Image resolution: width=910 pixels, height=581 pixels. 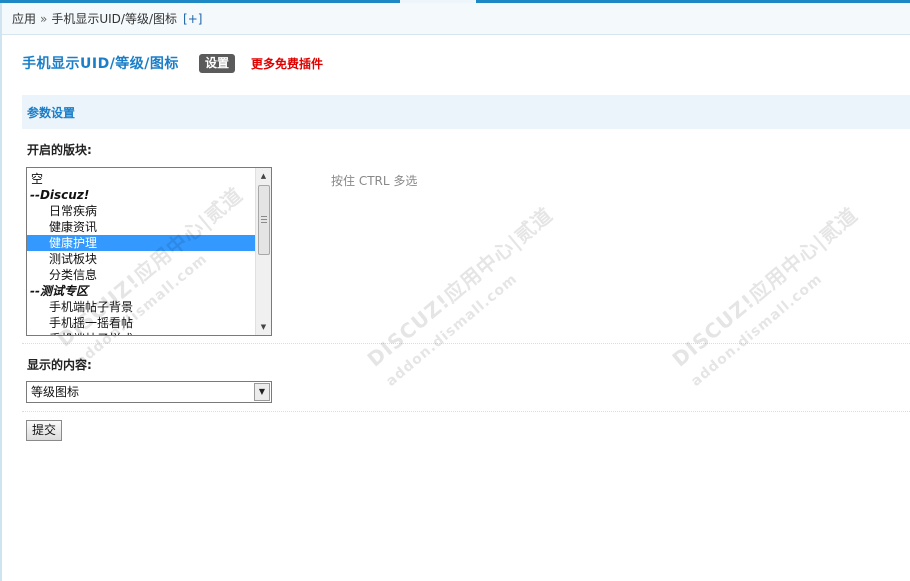 I want to click on forum-option: 空, so click(x=141, y=179).